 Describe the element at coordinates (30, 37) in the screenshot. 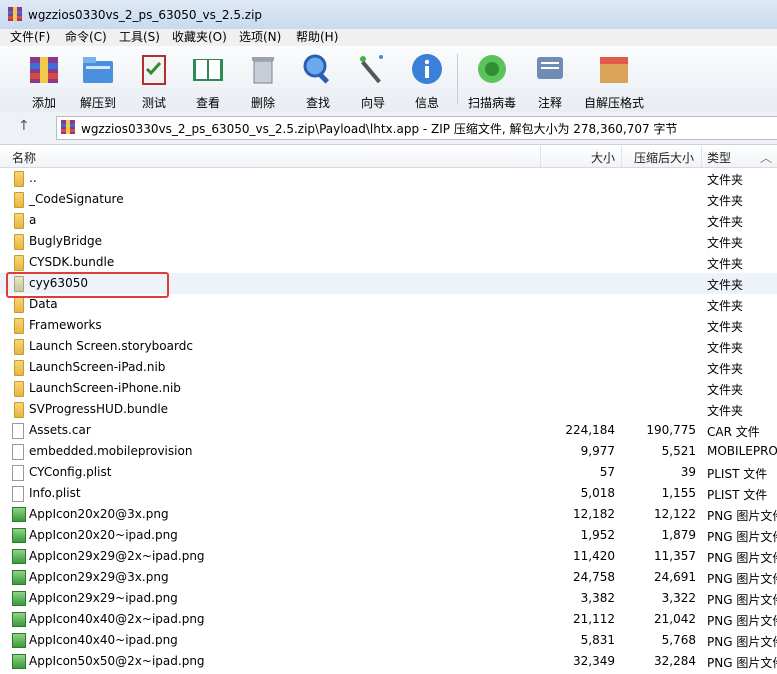

I see `menu-file: 文件(F)` at that location.